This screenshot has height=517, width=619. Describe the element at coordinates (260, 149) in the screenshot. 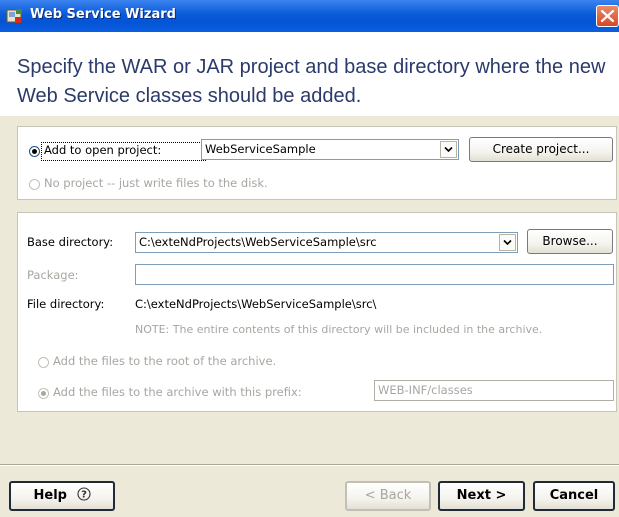

I see `project-combo-value: WebServiceSample` at that location.